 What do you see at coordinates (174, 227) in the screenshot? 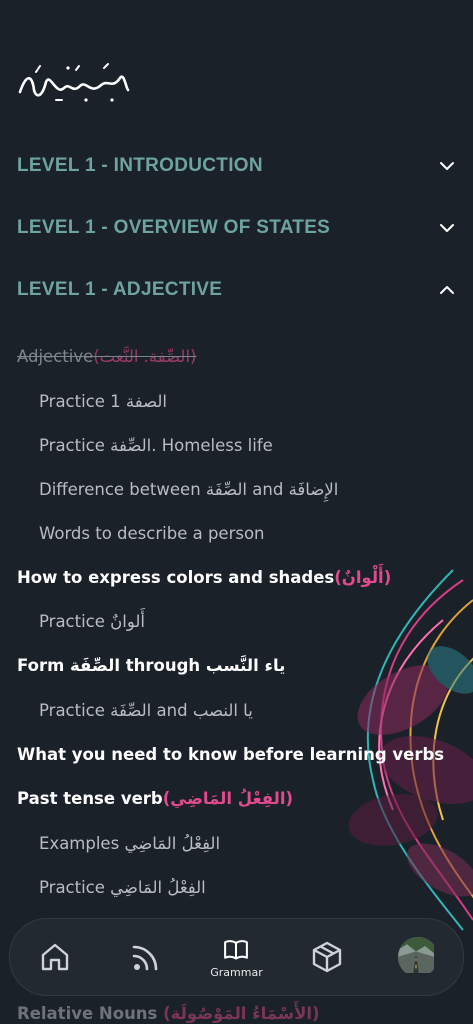
I see `section-title: LEVEL 1 - OVERVIEW OF STATES` at bounding box center [174, 227].